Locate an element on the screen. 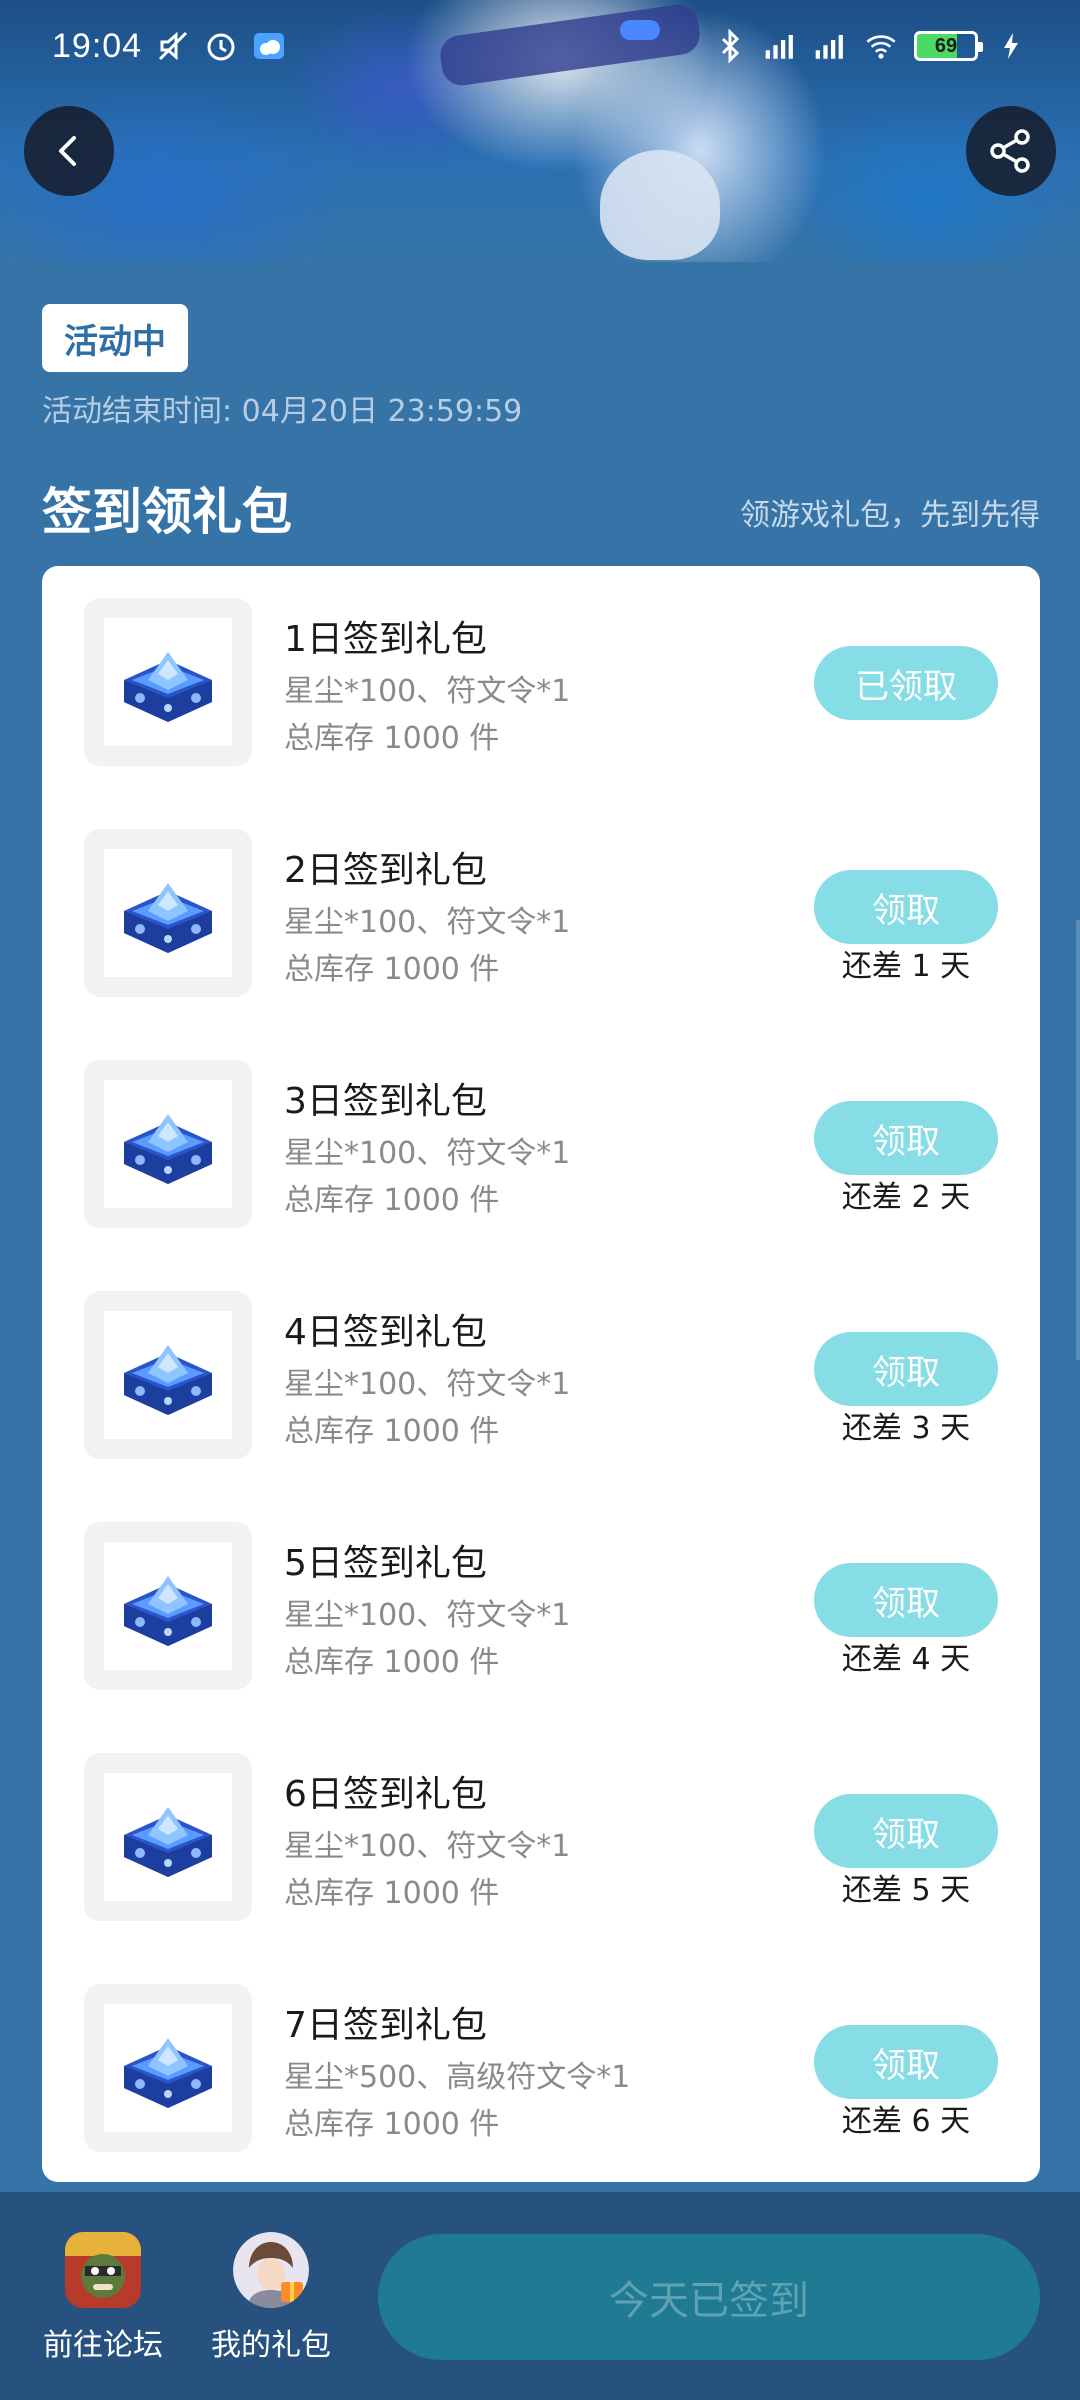  section-subtitle: 领游戏礼包，先到先得 is located at coordinates (890, 515).